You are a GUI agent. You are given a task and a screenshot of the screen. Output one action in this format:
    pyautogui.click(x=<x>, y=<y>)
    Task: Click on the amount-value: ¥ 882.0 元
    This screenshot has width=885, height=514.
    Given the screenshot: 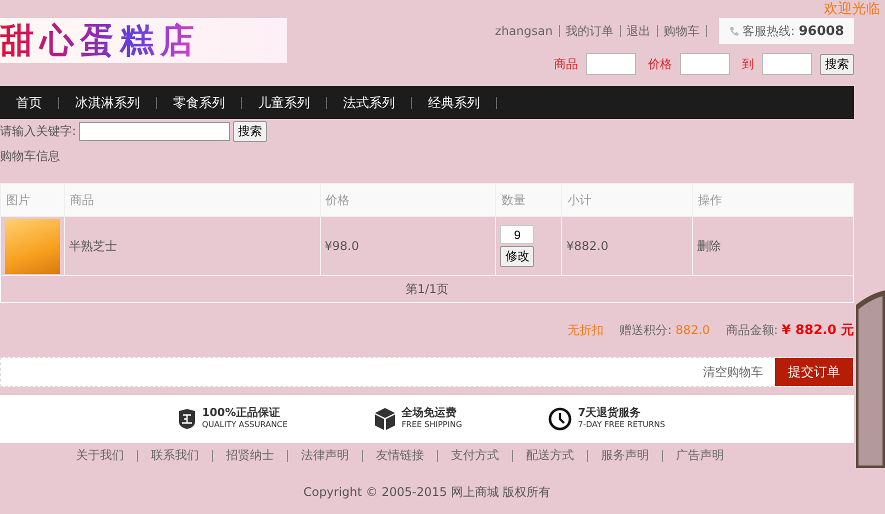 What is the action you would take?
    pyautogui.click(x=818, y=330)
    